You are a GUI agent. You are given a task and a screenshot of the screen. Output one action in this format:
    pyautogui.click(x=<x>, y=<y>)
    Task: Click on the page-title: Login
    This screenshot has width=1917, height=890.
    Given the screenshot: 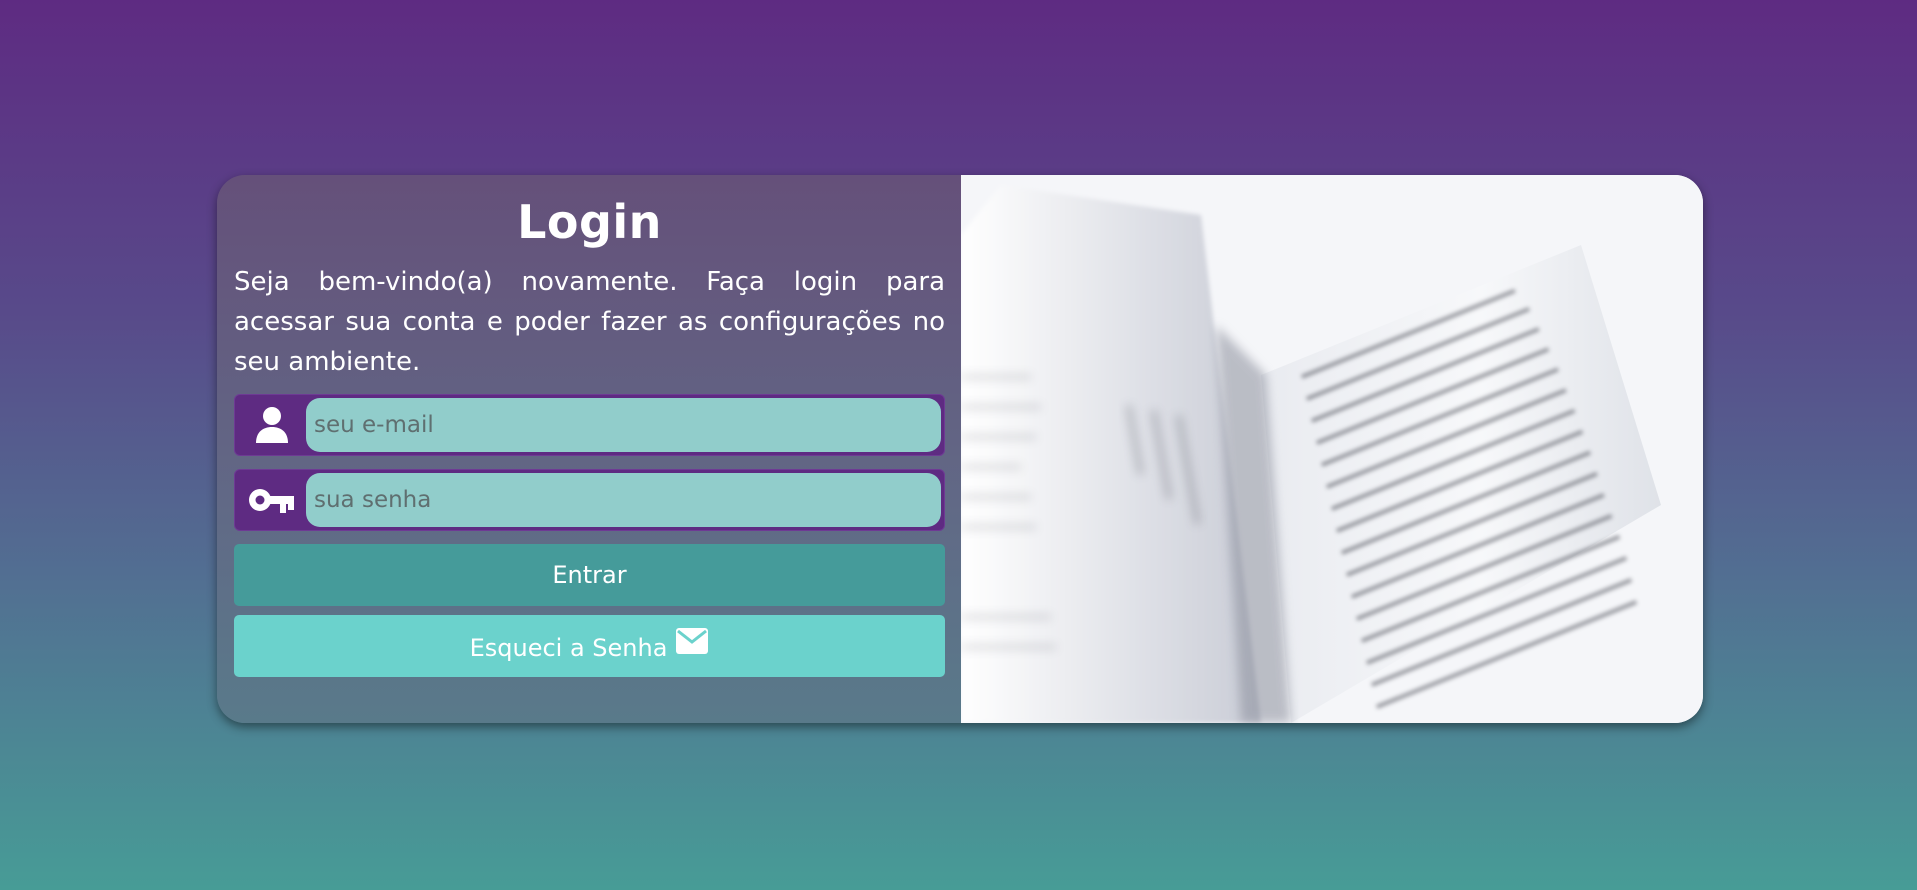 What is the action you would take?
    pyautogui.click(x=589, y=222)
    